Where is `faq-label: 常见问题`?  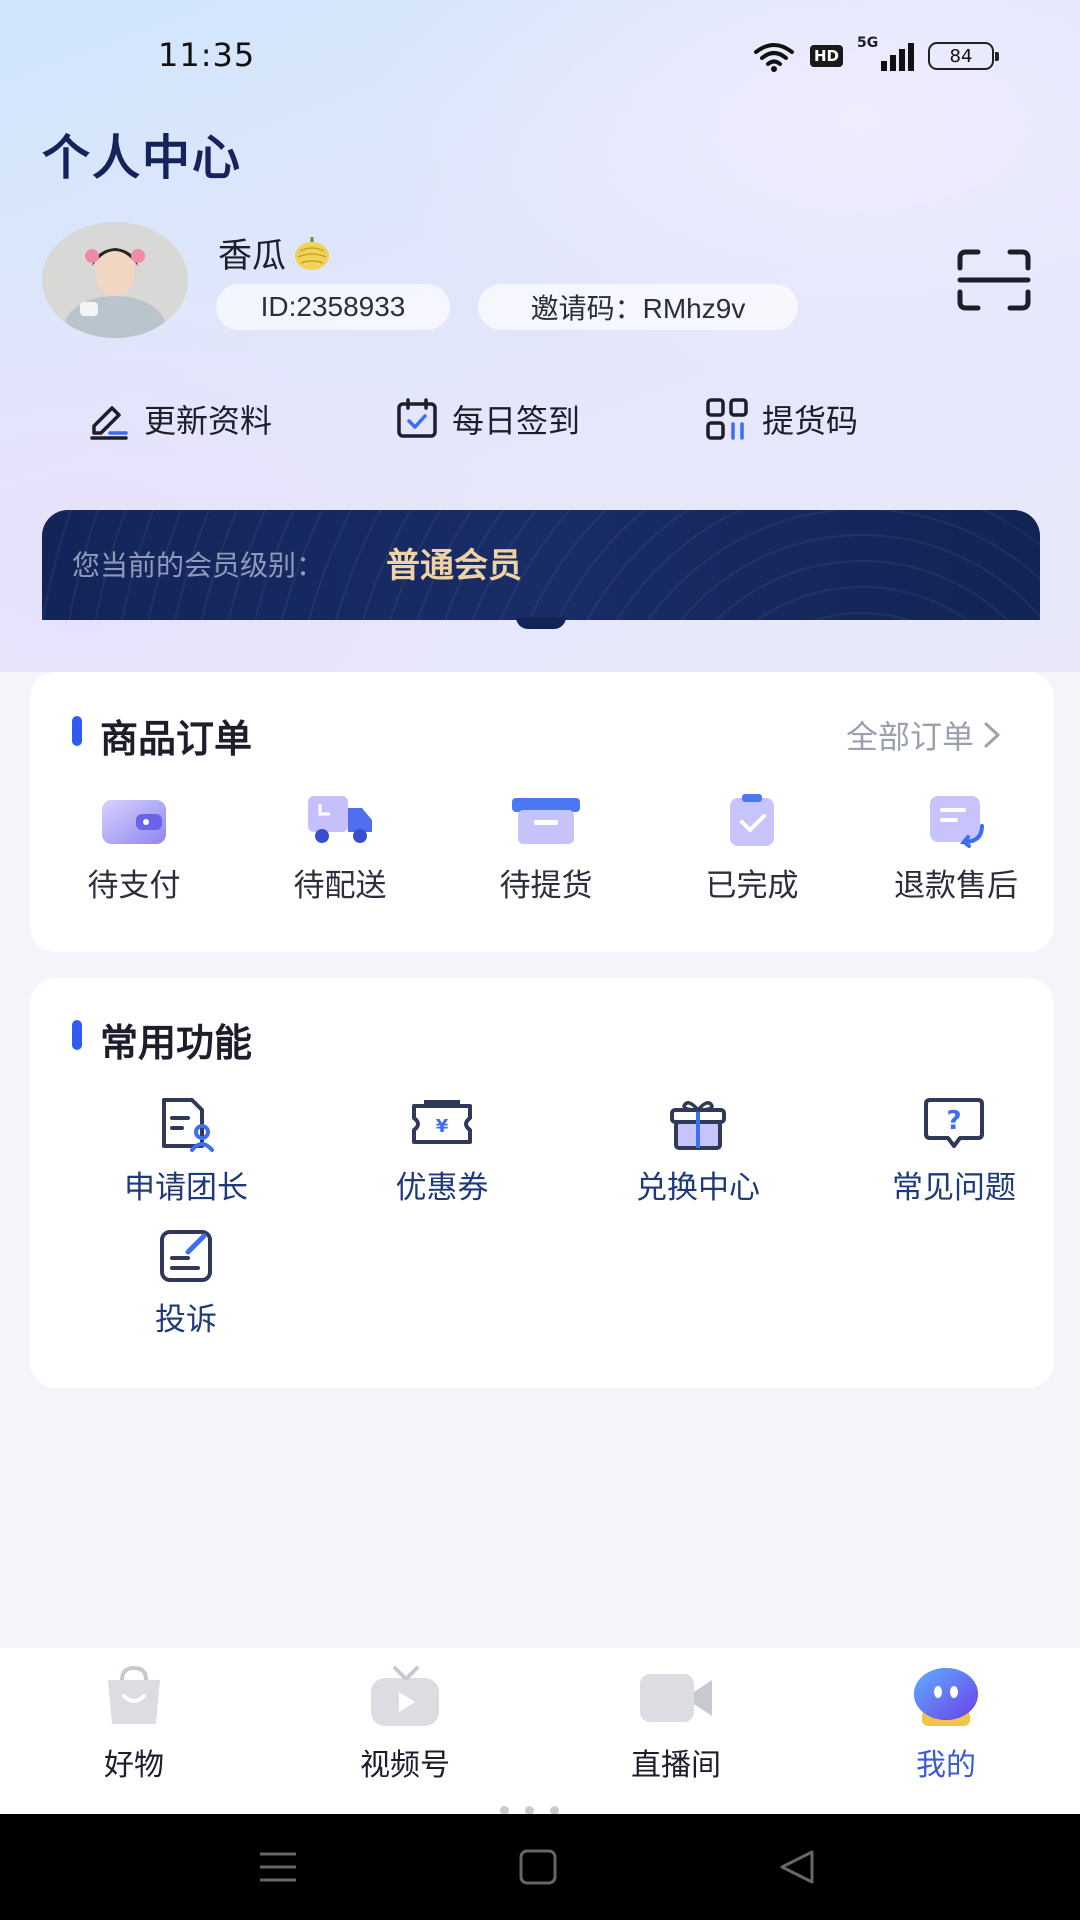
faq-label: 常见问题 is located at coordinates (954, 1188).